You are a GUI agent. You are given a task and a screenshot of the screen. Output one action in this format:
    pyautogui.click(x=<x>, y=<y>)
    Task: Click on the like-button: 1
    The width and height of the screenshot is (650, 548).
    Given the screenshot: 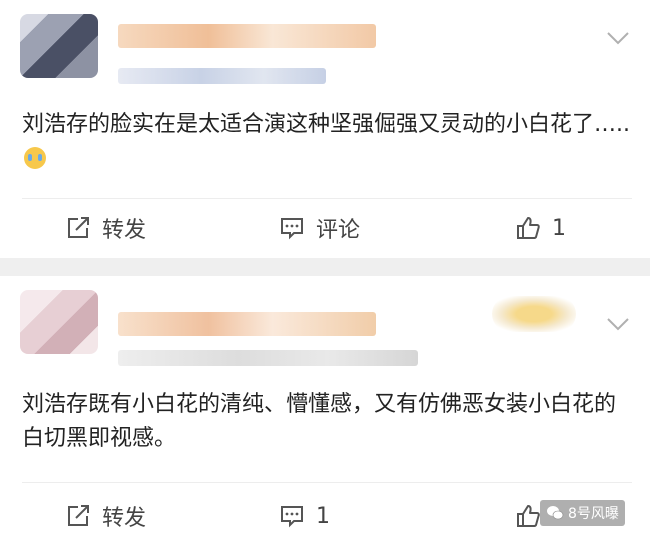 What is the action you would take?
    pyautogui.click(x=540, y=228)
    